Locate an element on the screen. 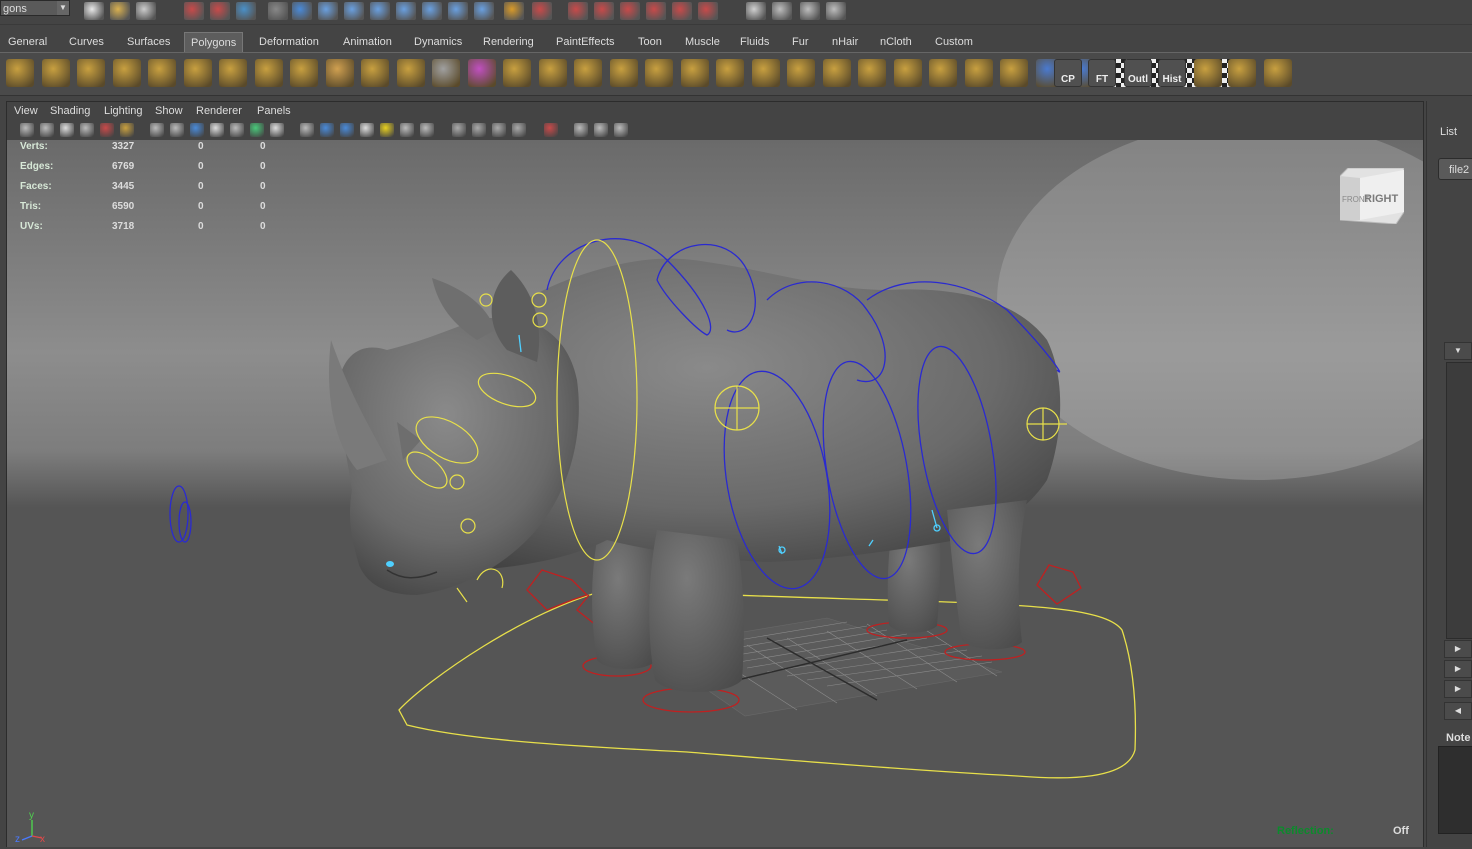 This screenshot has width=1472, height=849. wireframe-on-shaded-icon is located at coordinates (581, 130).